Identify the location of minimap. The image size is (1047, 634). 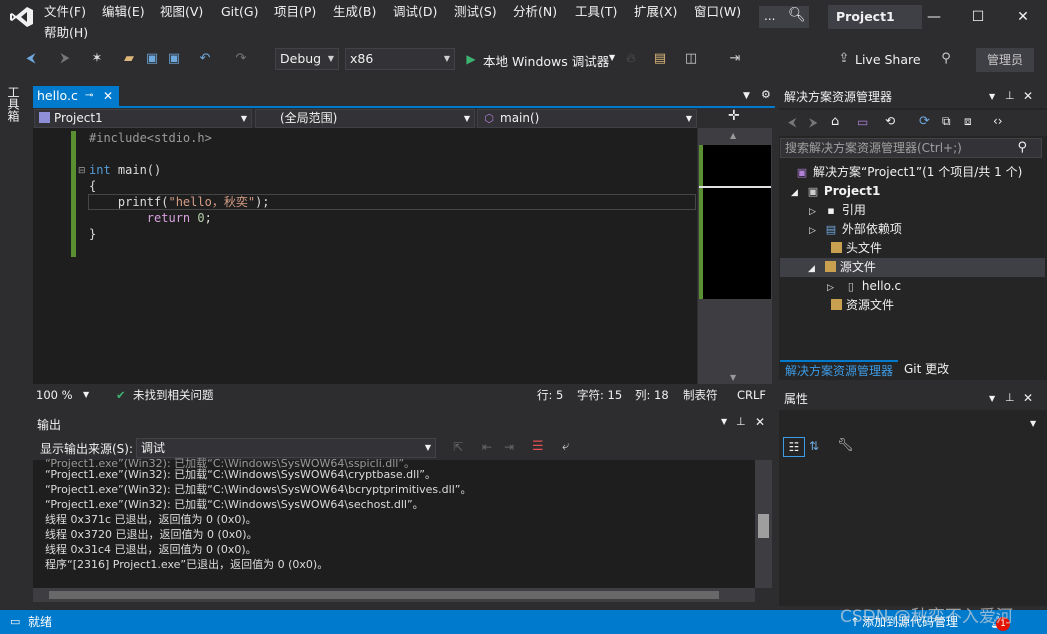
(735, 222).